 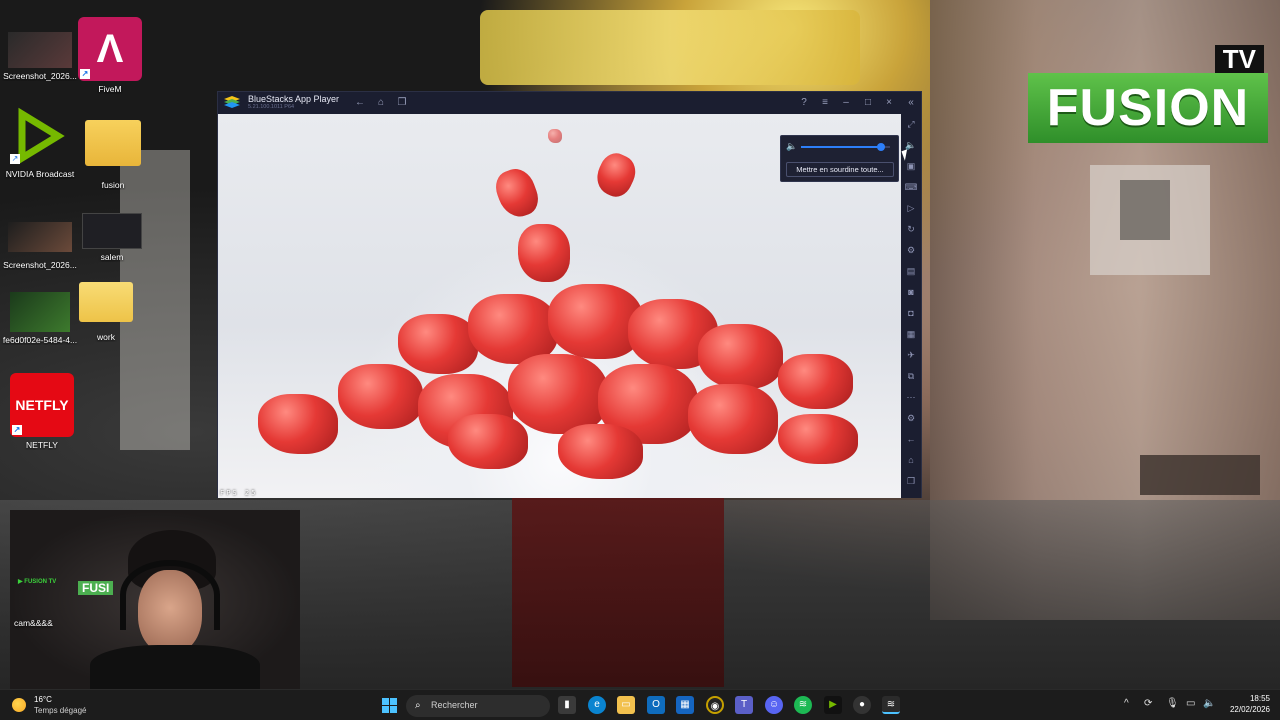 I want to click on gallery-icon: ▦, so click(x=911, y=334).